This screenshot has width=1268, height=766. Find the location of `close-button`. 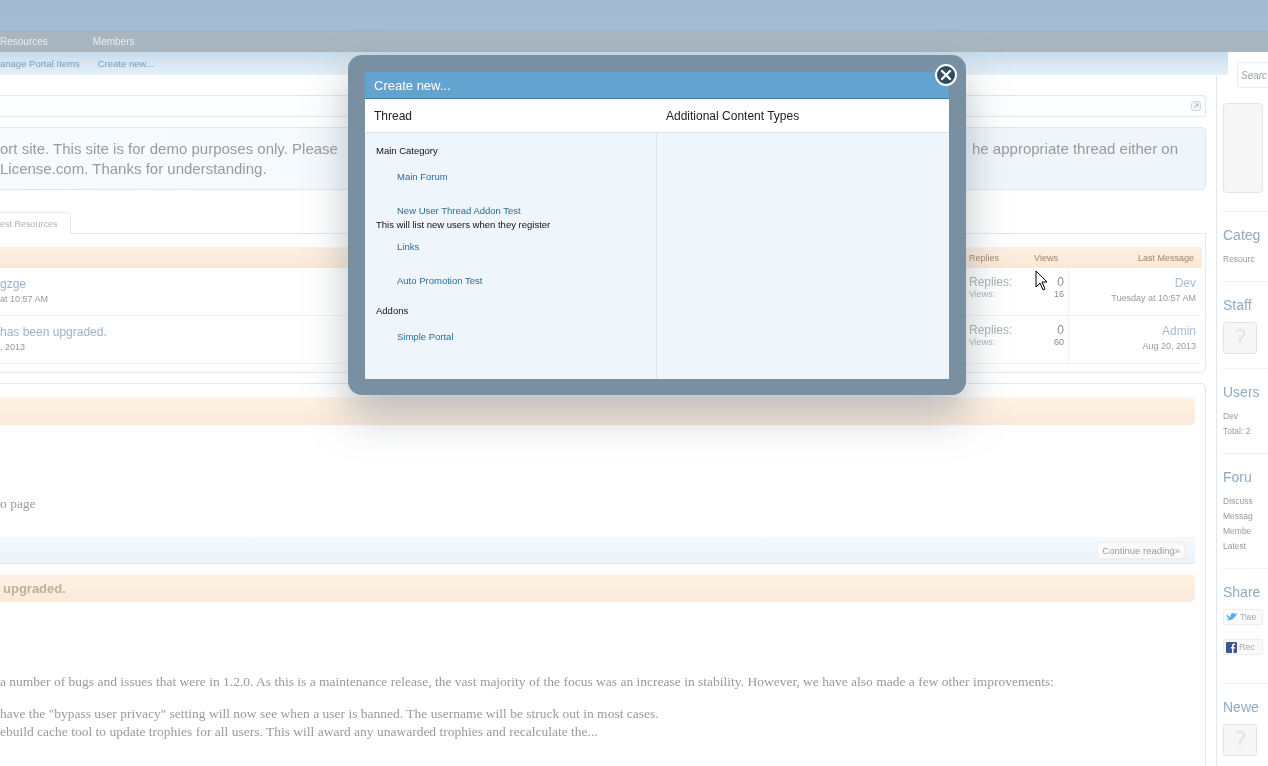

close-button is located at coordinates (946, 75).